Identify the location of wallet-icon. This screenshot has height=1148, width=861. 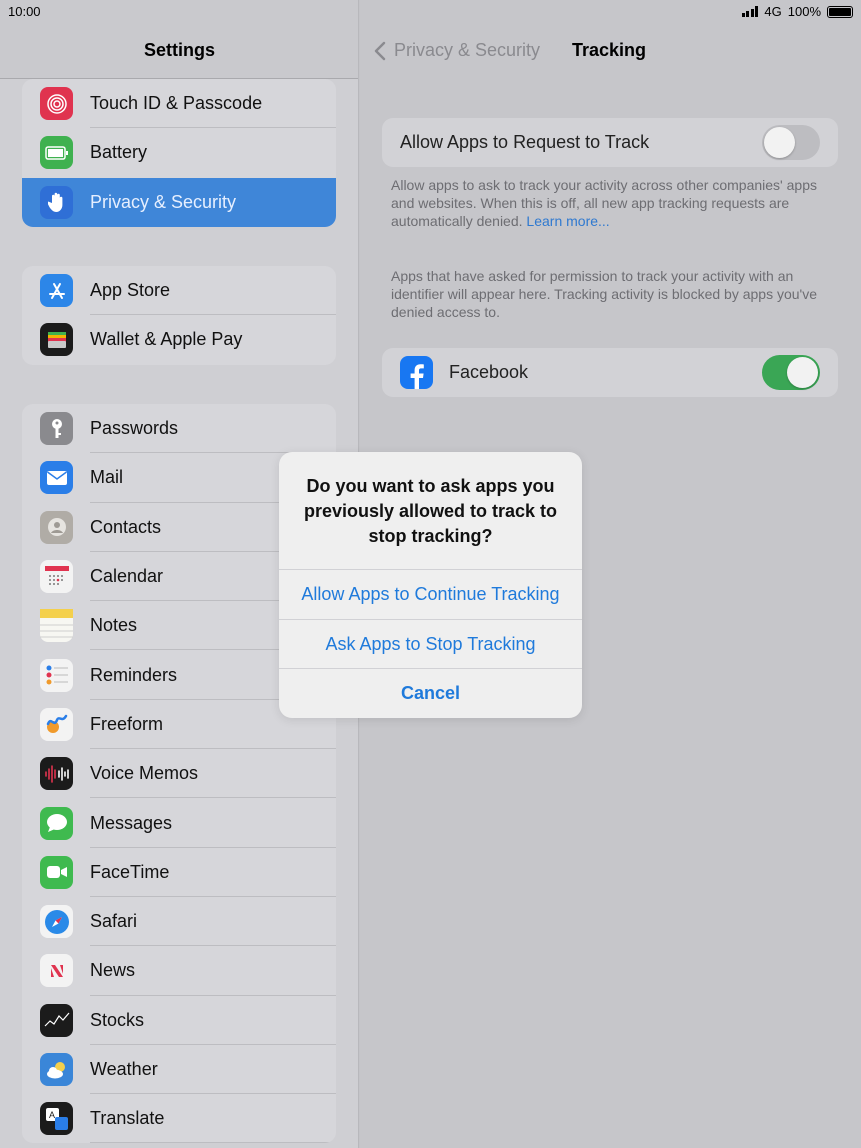
(56, 340).